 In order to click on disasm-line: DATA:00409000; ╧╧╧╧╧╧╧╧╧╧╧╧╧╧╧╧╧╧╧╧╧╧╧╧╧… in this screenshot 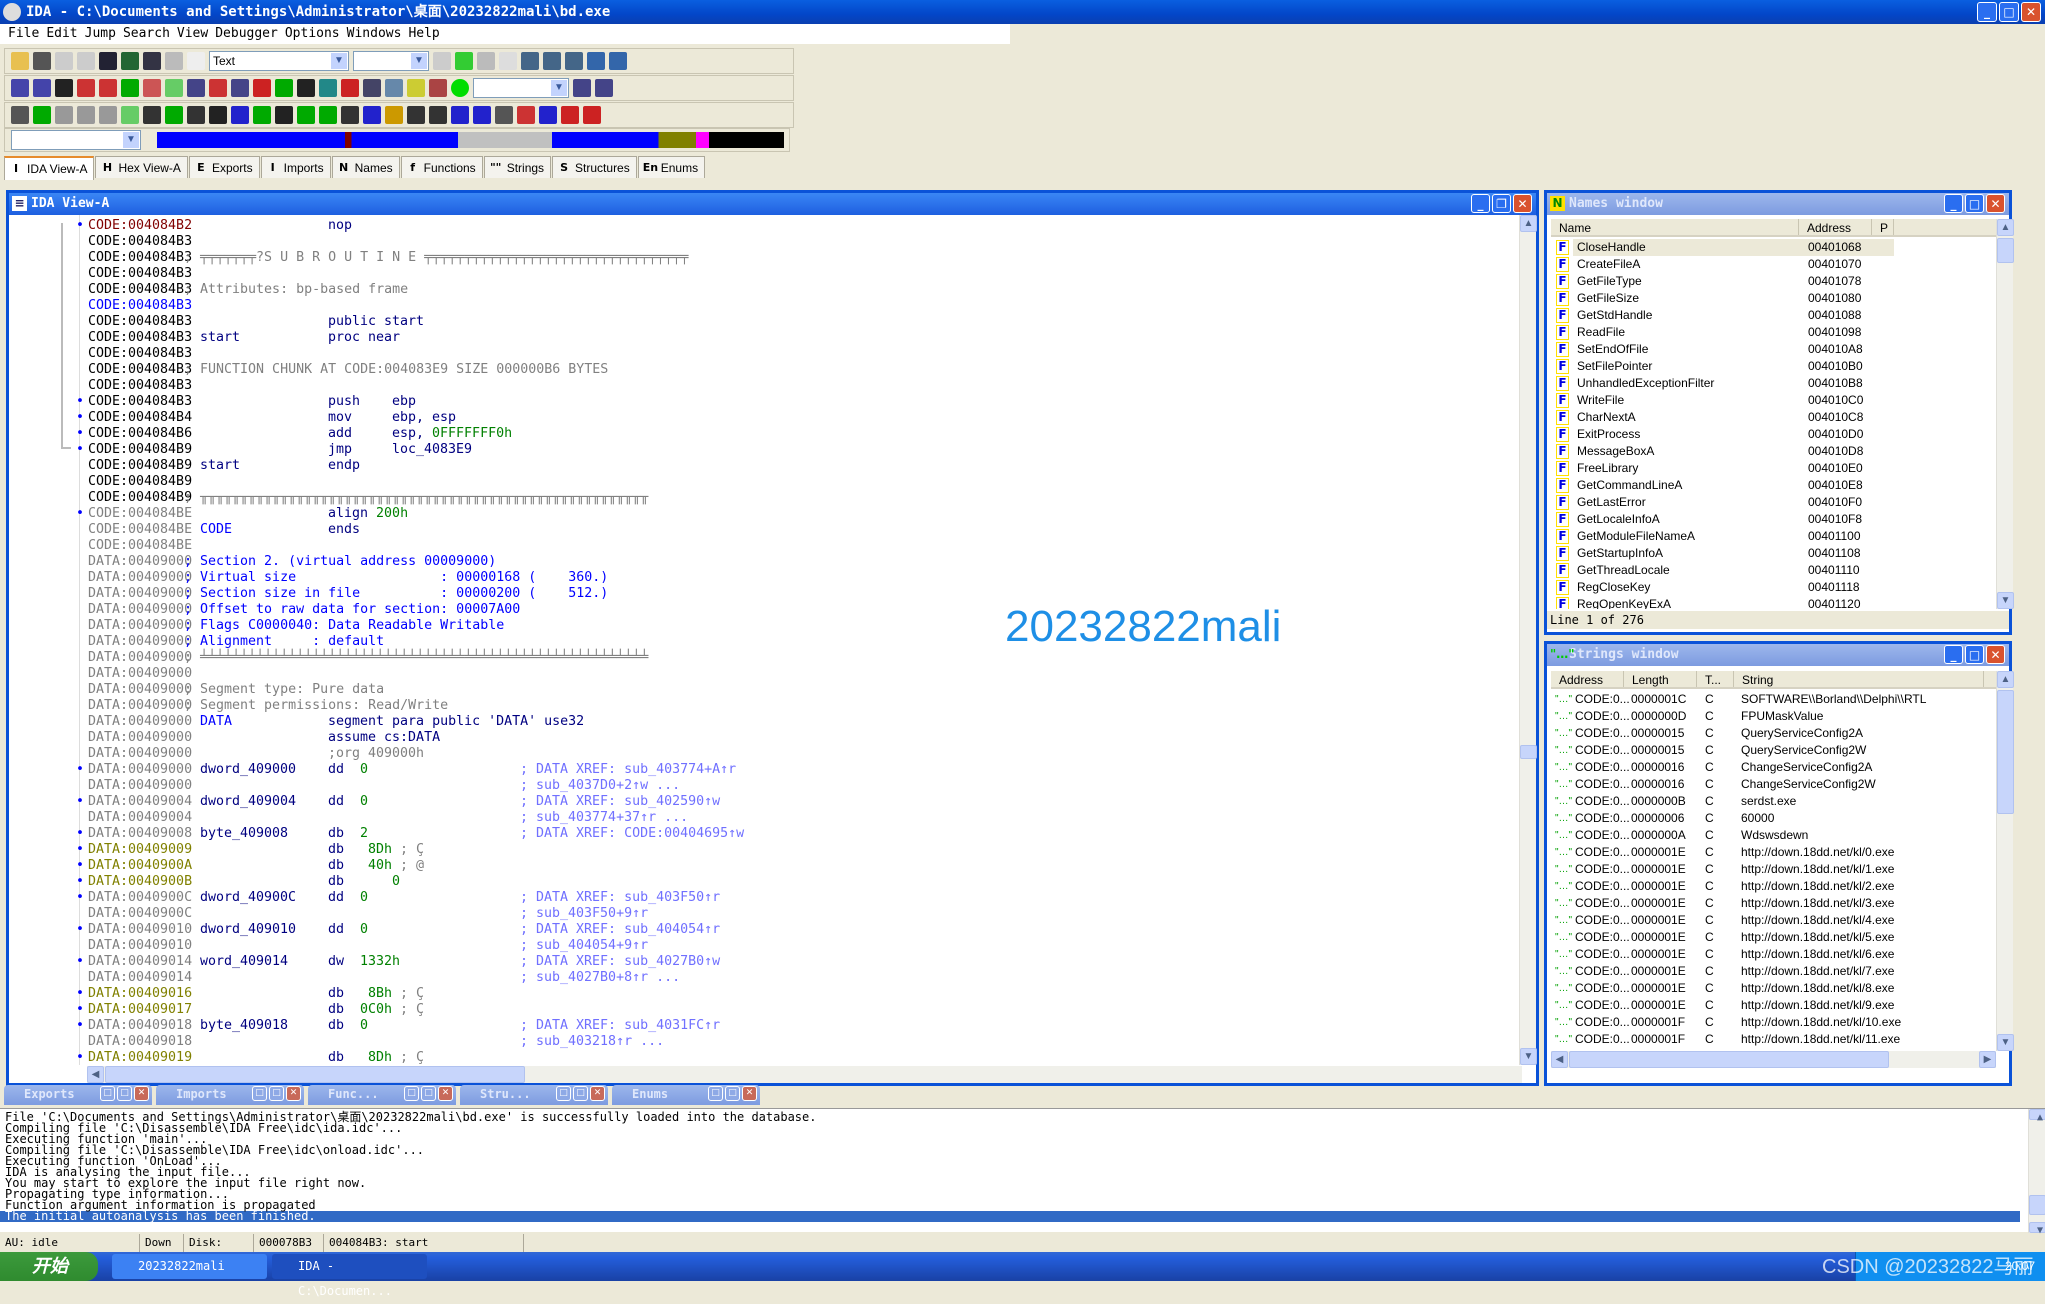, I will do `click(828, 658)`.